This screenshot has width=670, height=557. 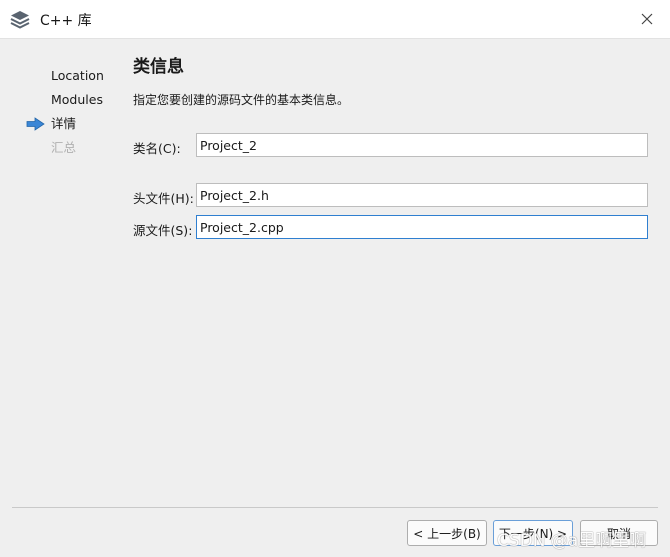 What do you see at coordinates (572, 541) in the screenshot?
I see `watermark: CSDN @a里啊里啊` at bounding box center [572, 541].